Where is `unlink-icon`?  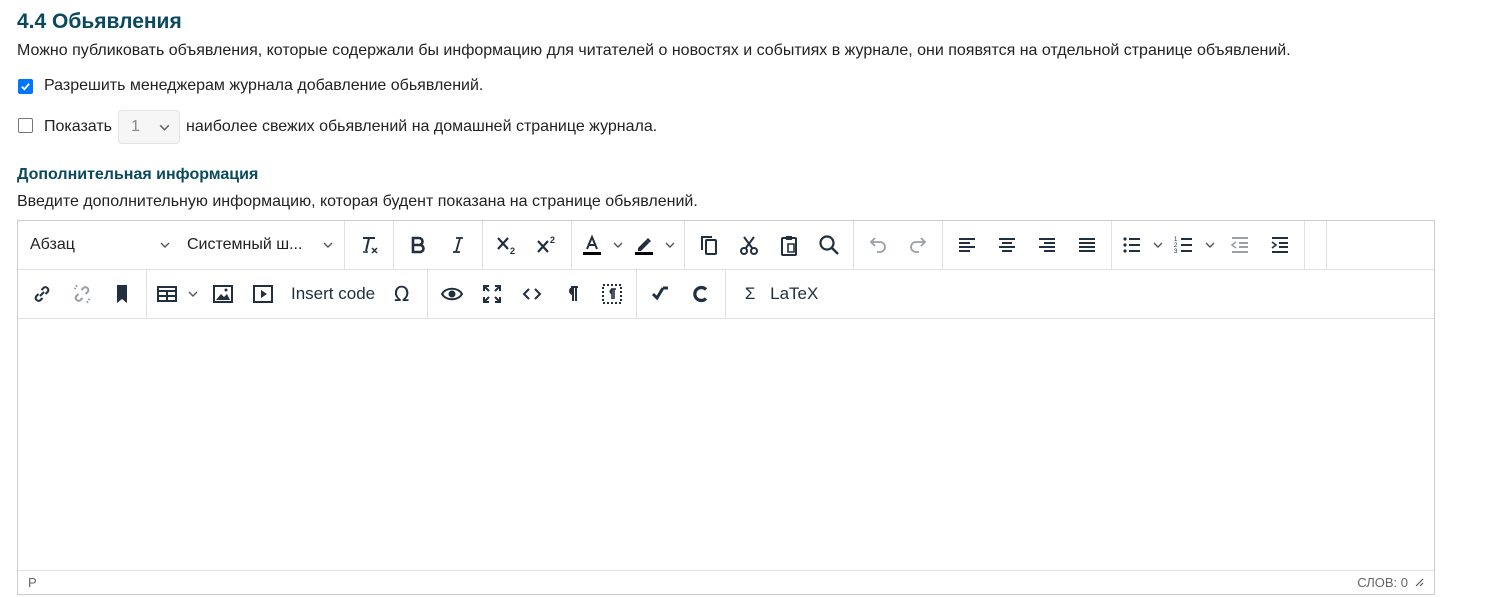 unlink-icon is located at coordinates (82, 294).